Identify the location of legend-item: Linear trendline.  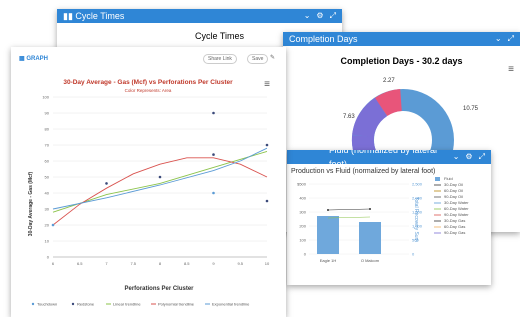
(127, 304).